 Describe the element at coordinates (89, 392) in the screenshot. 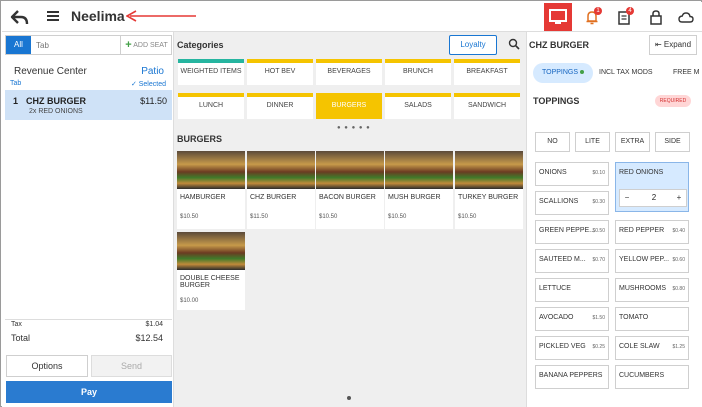

I see `pay-button: Pay` at that location.